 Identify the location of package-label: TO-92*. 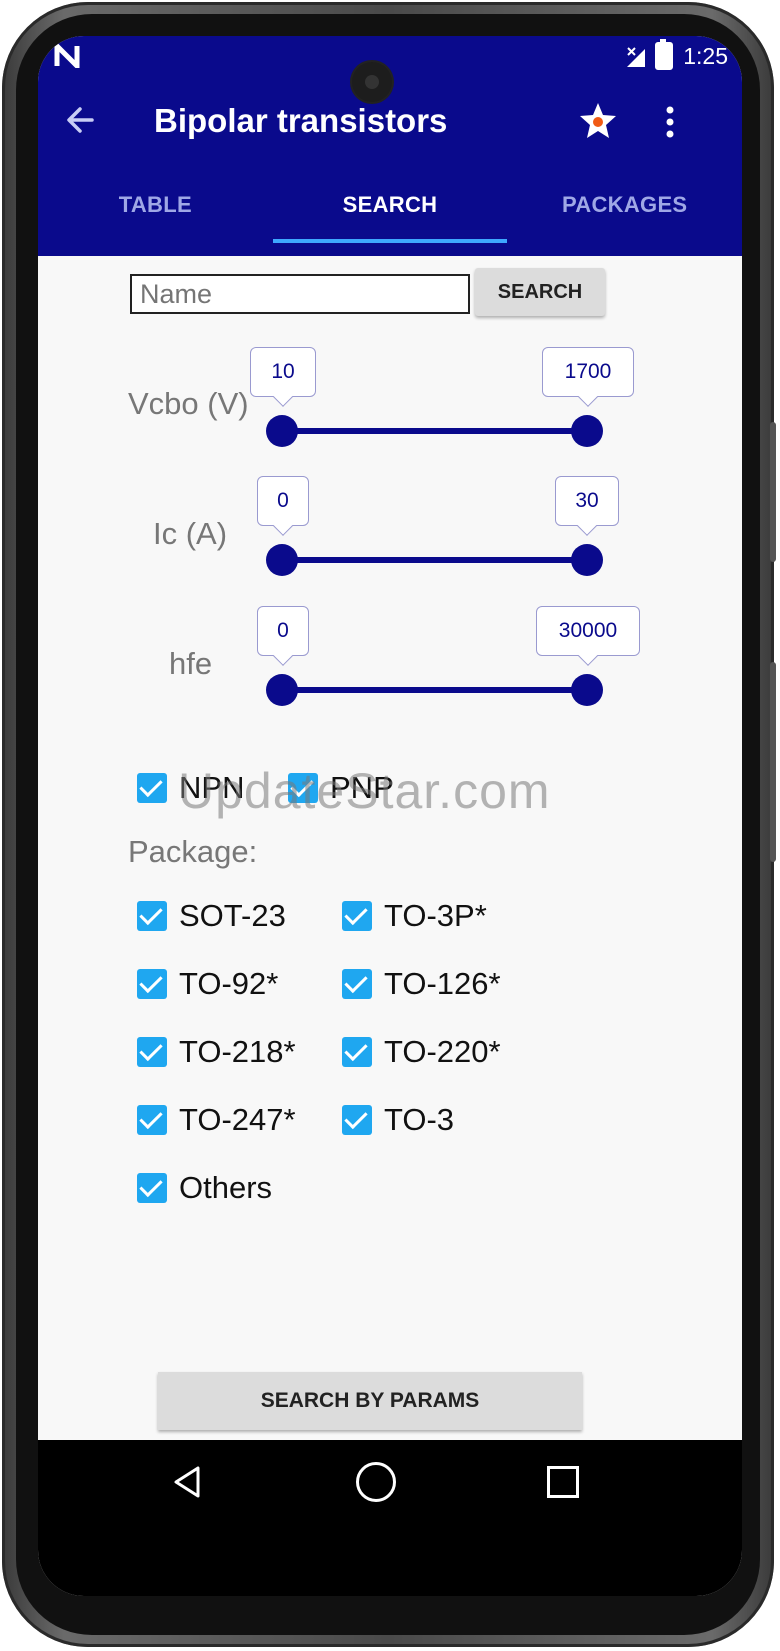
(229, 983).